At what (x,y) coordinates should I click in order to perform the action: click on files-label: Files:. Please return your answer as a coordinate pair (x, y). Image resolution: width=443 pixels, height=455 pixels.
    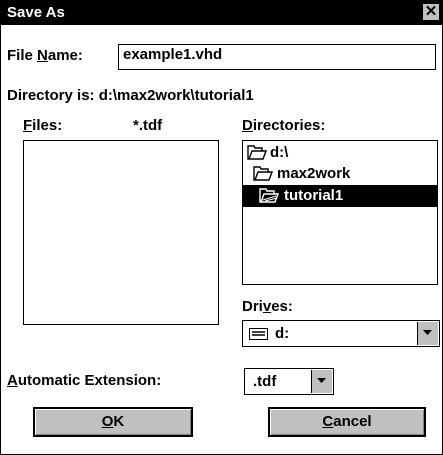
    Looking at the image, I should click on (43, 125).